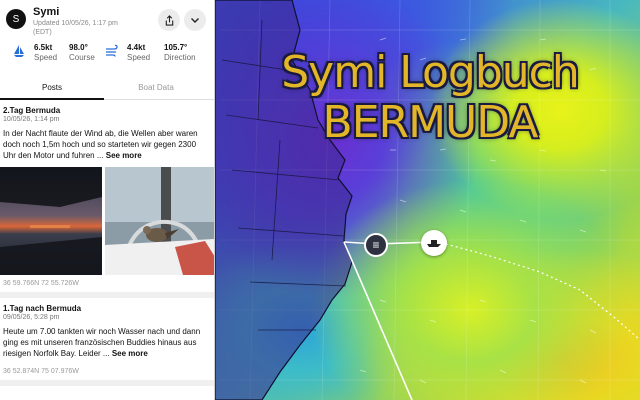 Image resolution: width=640 pixels, height=400 pixels. Describe the element at coordinates (156, 87) in the screenshot. I see `tab-boat-data: Boat Data` at that location.